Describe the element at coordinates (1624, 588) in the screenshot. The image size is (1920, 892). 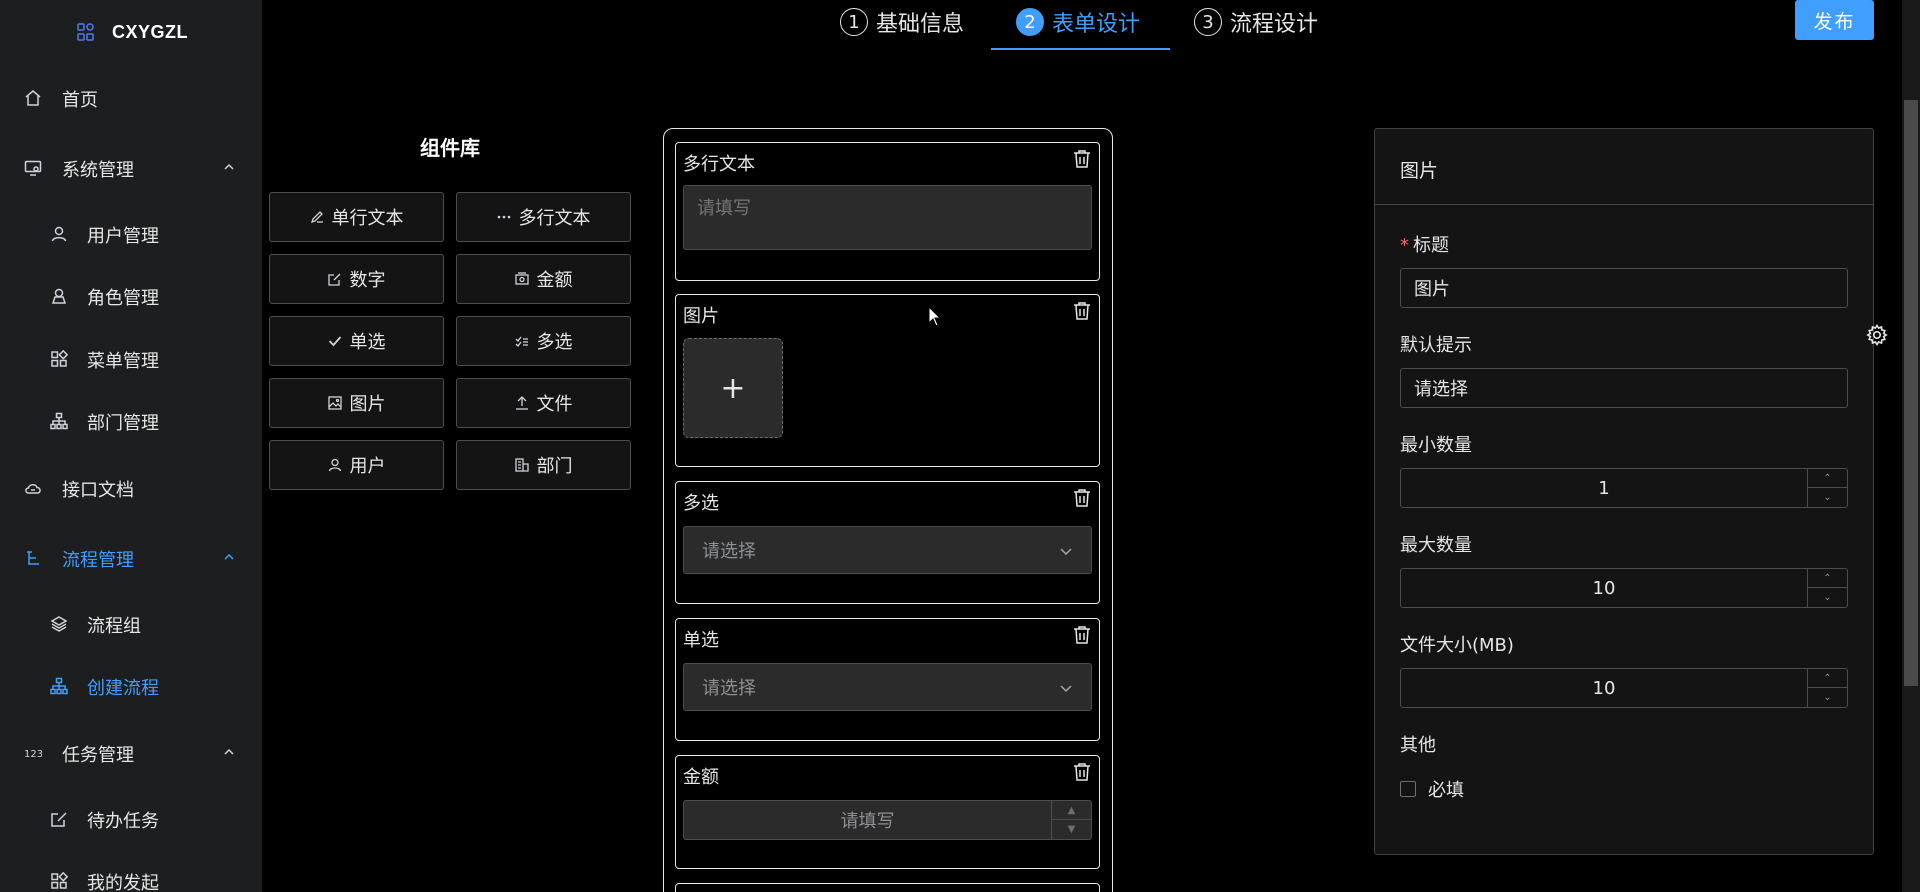
I see `max-count-input: 10 ⌃ ⌄` at that location.